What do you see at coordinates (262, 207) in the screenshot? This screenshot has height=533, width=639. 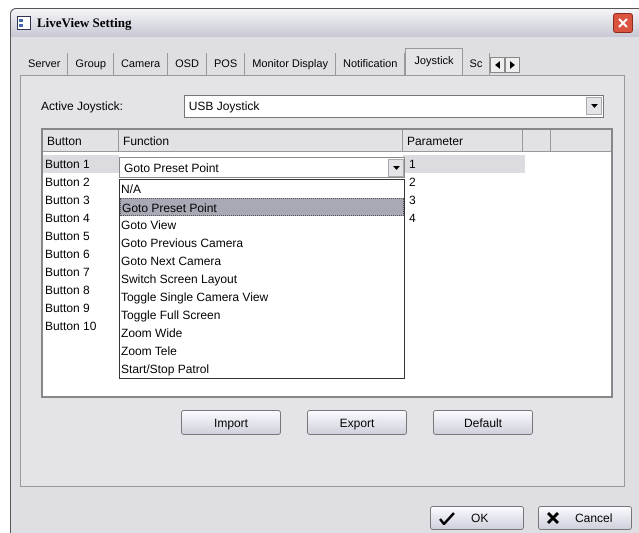 I see `dropdown-option: Goto Preset Point` at bounding box center [262, 207].